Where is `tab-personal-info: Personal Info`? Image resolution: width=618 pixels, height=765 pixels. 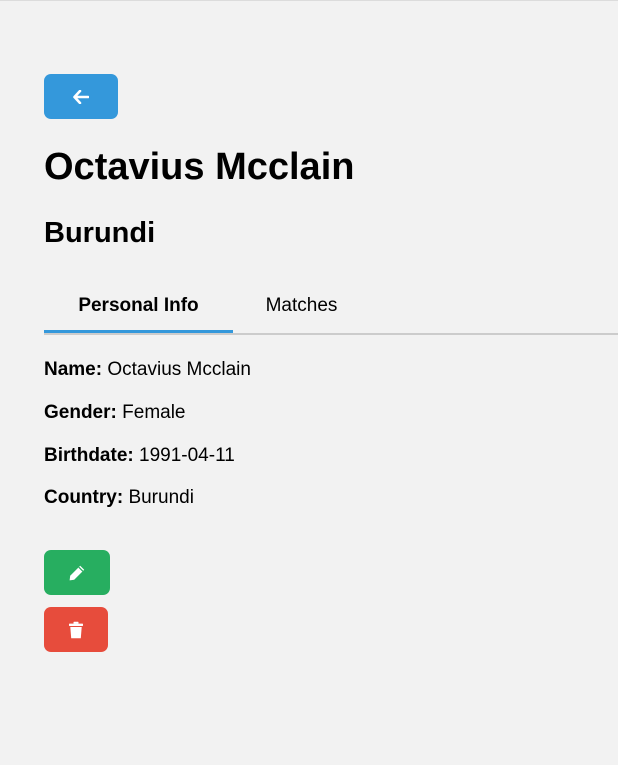 tab-personal-info: Personal Info is located at coordinates (138, 307).